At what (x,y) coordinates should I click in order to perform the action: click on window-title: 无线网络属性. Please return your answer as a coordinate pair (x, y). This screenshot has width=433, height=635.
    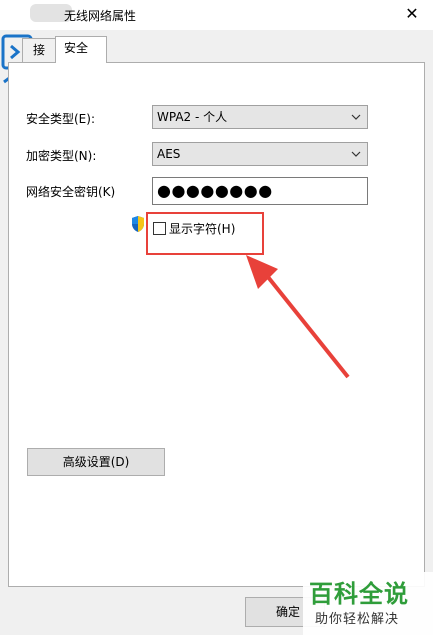
    Looking at the image, I should click on (100, 16).